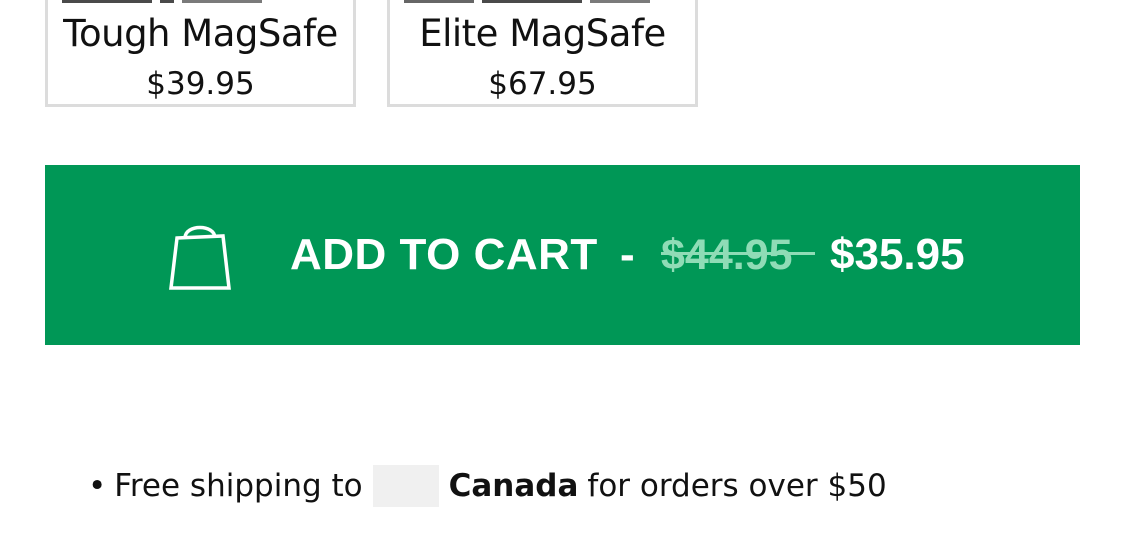 Image resolution: width=1125 pixels, height=540 pixels. I want to click on shipping-suffix: for orders over $50, so click(737, 486).